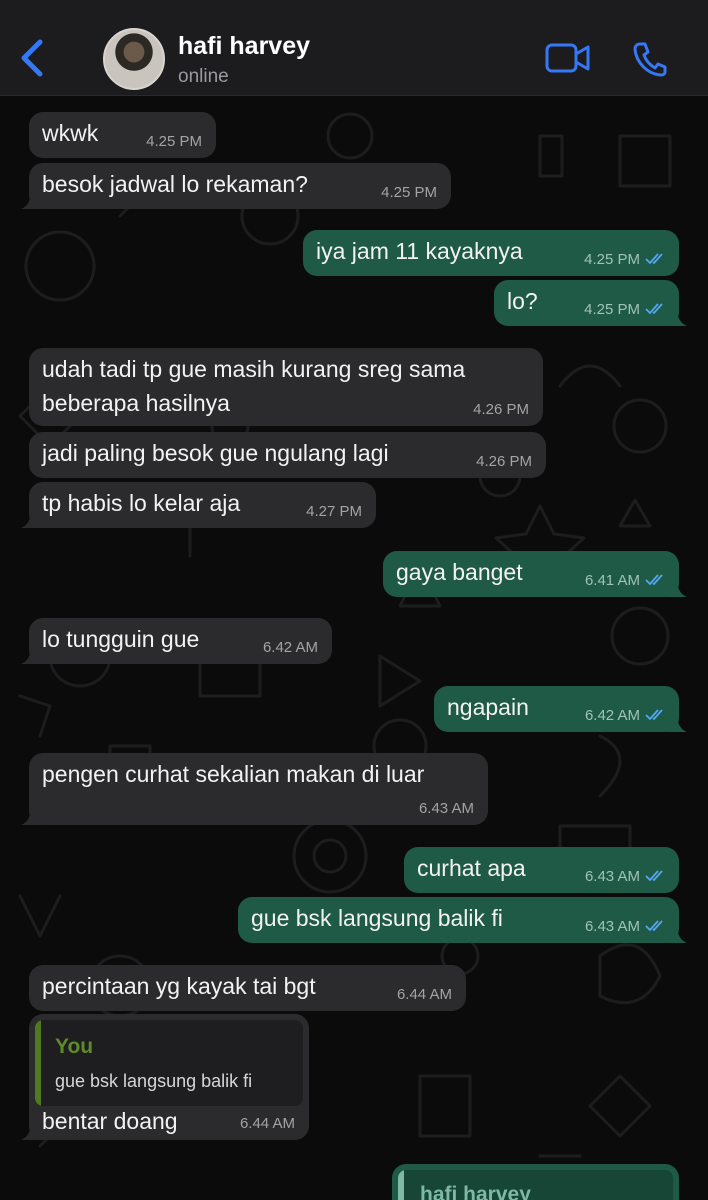 Image resolution: width=708 pixels, height=1200 pixels. Describe the element at coordinates (334, 511) in the screenshot. I see `message-time: 4.27 PM` at that location.